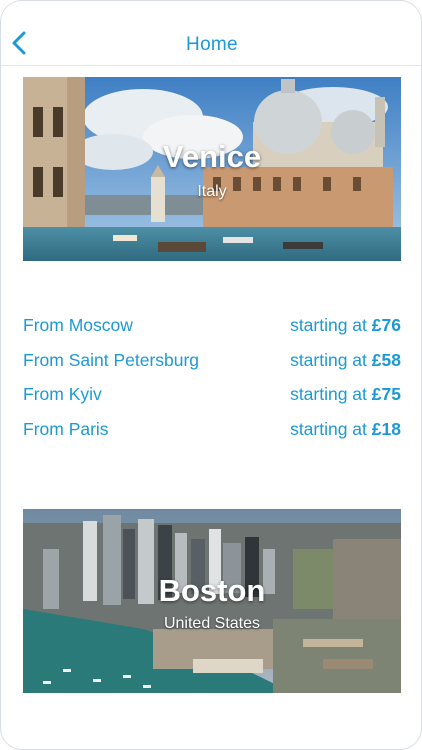  Describe the element at coordinates (212, 44) in the screenshot. I see `page-title: Home` at that location.